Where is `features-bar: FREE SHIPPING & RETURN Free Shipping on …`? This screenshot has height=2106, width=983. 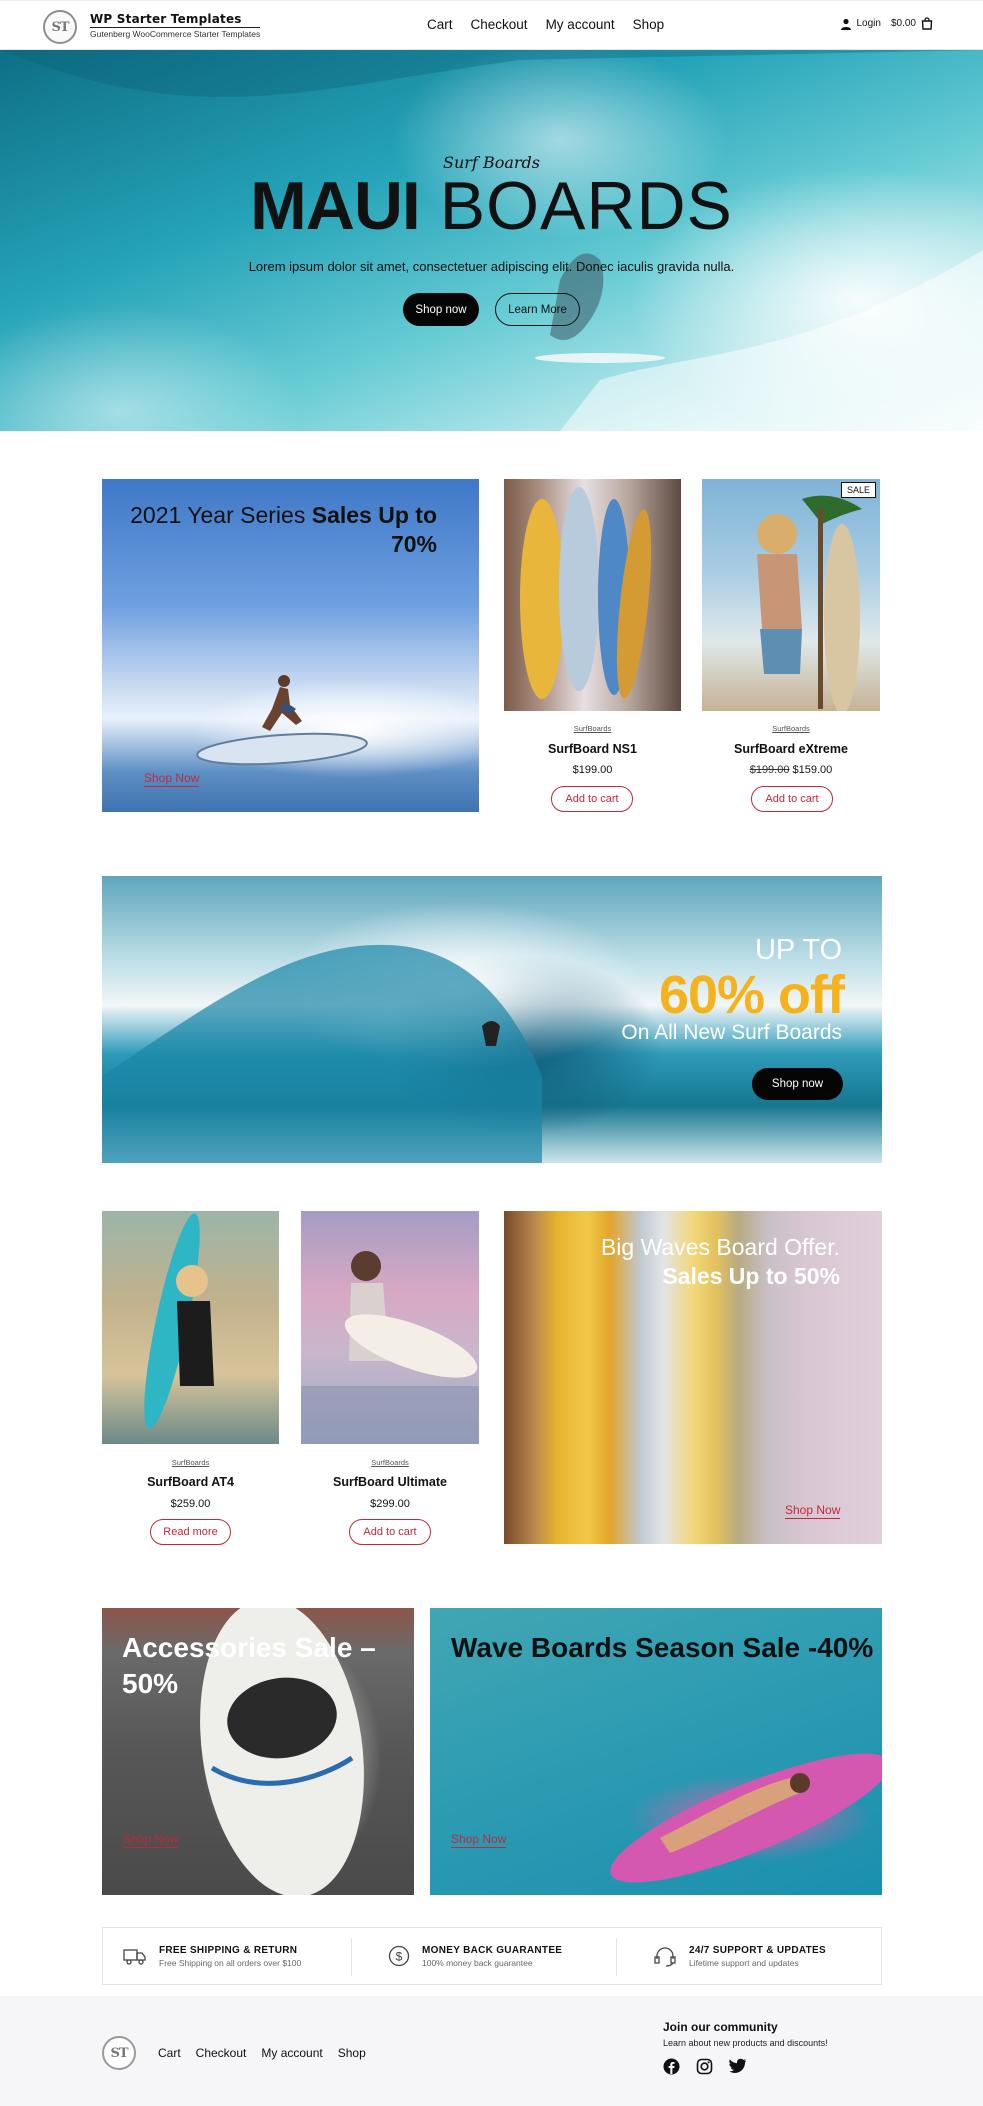 features-bar: FREE SHIPPING & RETURN Free Shipping on … is located at coordinates (492, 1956).